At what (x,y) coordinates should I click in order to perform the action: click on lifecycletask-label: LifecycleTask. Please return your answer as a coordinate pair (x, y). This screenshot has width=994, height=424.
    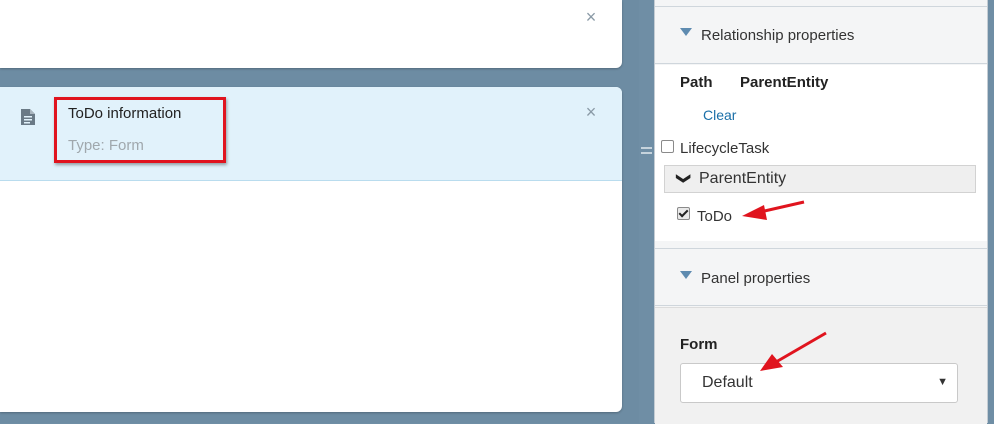
    Looking at the image, I should click on (724, 148).